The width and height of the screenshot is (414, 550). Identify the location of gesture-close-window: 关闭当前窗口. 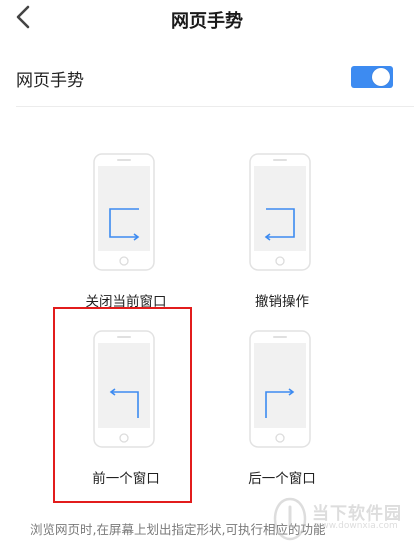
(126, 238).